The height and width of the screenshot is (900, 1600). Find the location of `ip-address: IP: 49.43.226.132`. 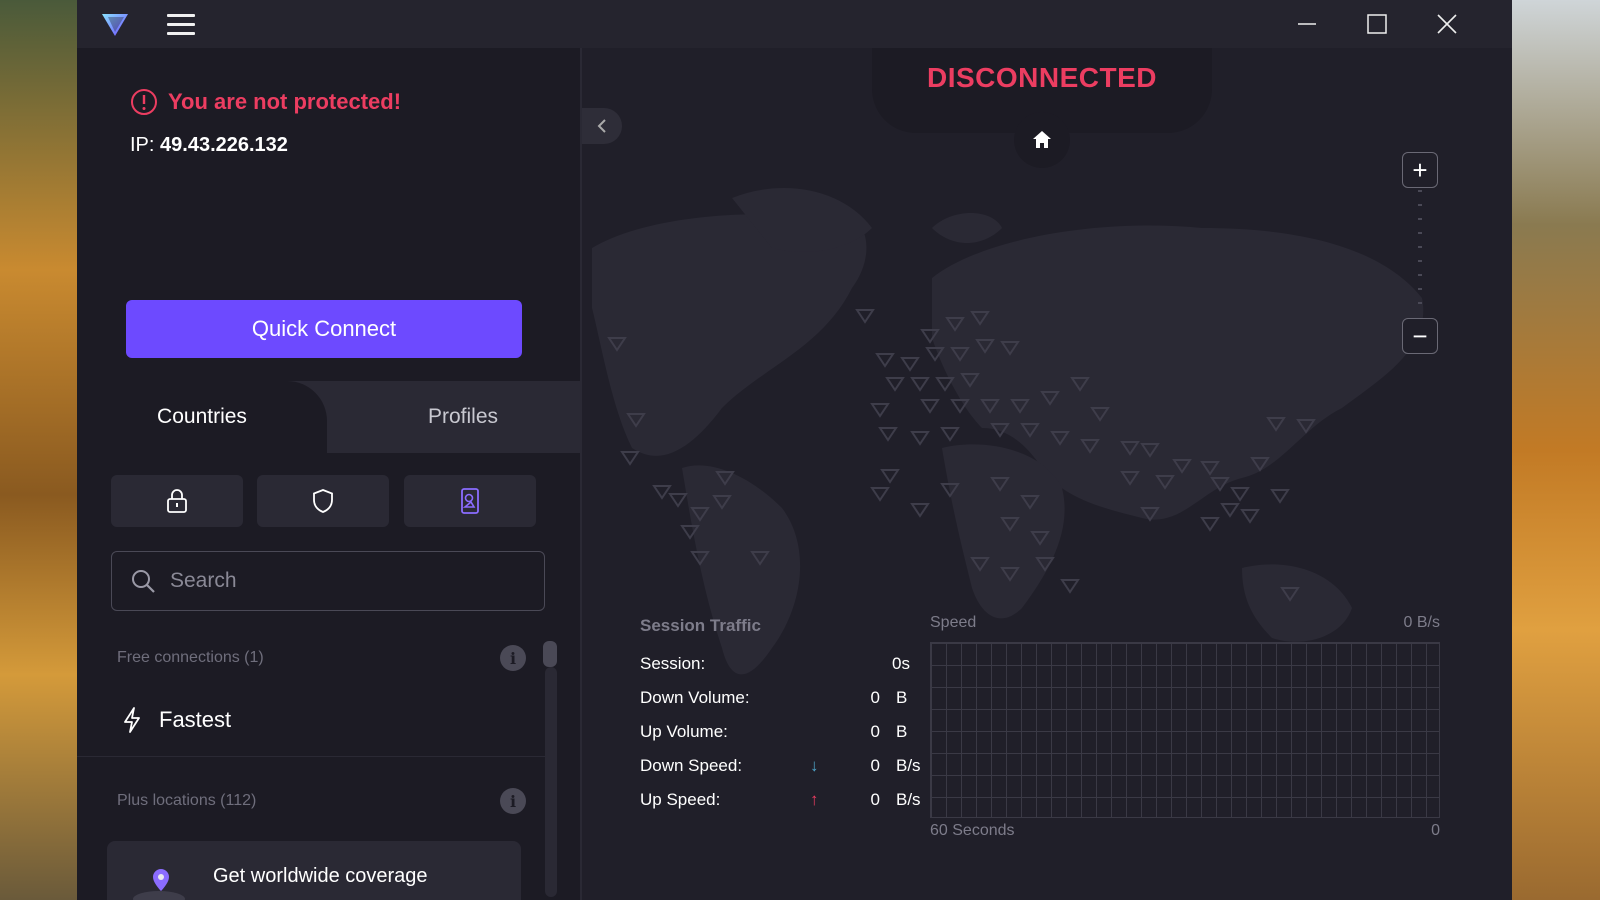

ip-address: IP: 49.43.226.132 is located at coordinates (209, 145).